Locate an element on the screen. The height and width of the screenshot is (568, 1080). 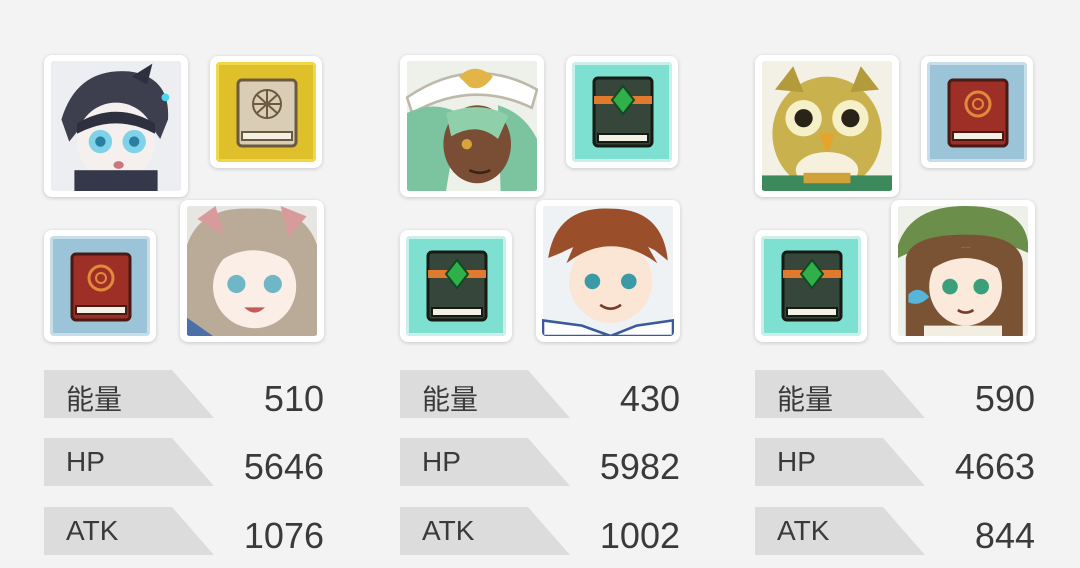
stat-row-energy: 能量 430 is located at coordinates (540, 395).